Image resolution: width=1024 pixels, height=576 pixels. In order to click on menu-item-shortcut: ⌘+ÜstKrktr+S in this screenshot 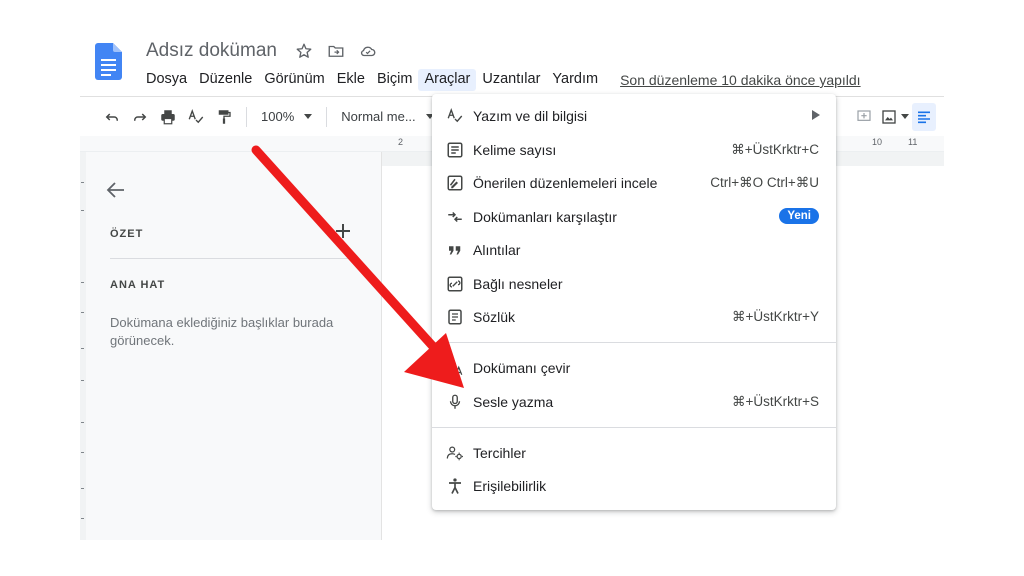, I will do `click(775, 401)`.